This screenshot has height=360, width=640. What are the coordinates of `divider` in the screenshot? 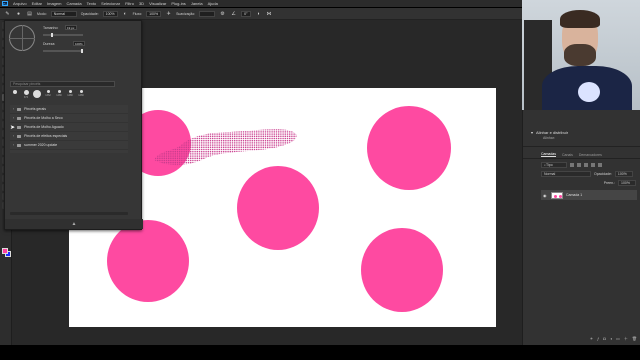 It's located at (581, 146).